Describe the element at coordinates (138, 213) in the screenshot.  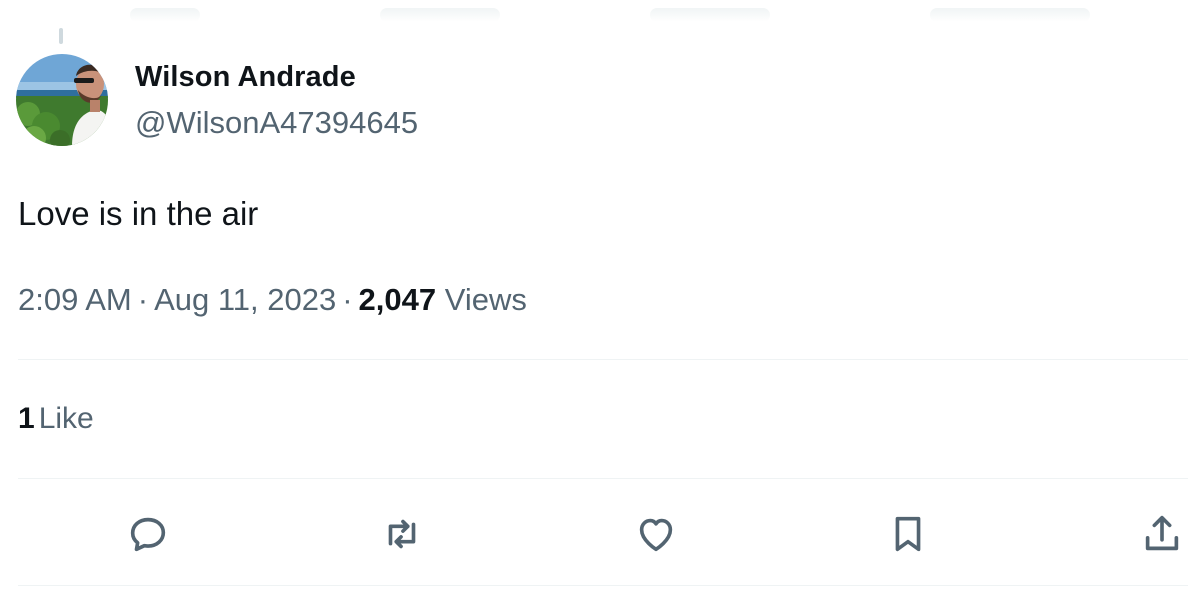
I see `tweet-text: Love is in the air` at that location.